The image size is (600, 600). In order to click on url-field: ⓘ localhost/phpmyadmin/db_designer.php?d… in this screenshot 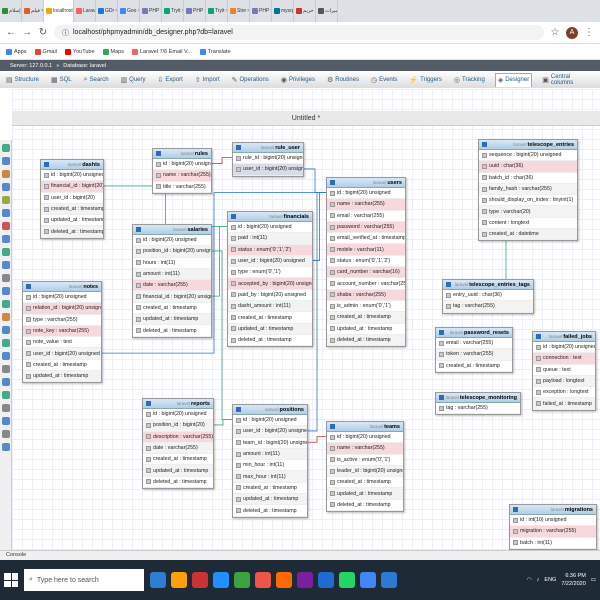, I will do `click(299, 32)`.